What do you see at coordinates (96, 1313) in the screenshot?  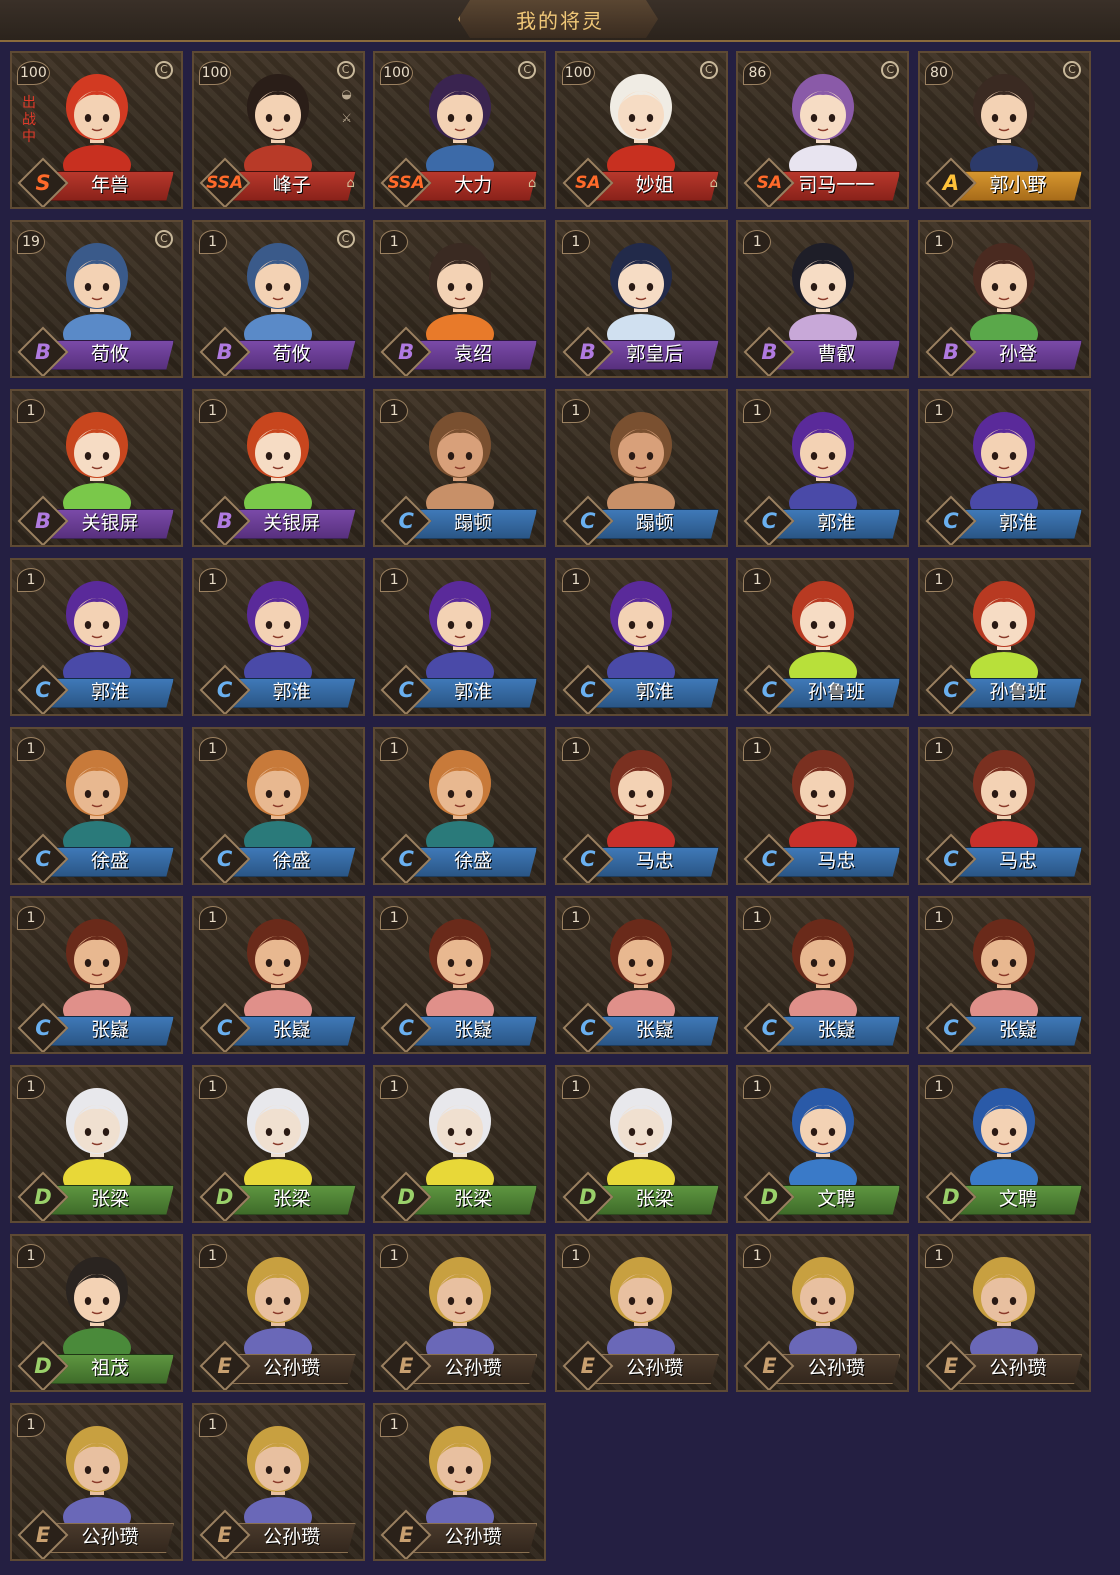 I see `spirit-card: 1 祖茂 D` at bounding box center [96, 1313].